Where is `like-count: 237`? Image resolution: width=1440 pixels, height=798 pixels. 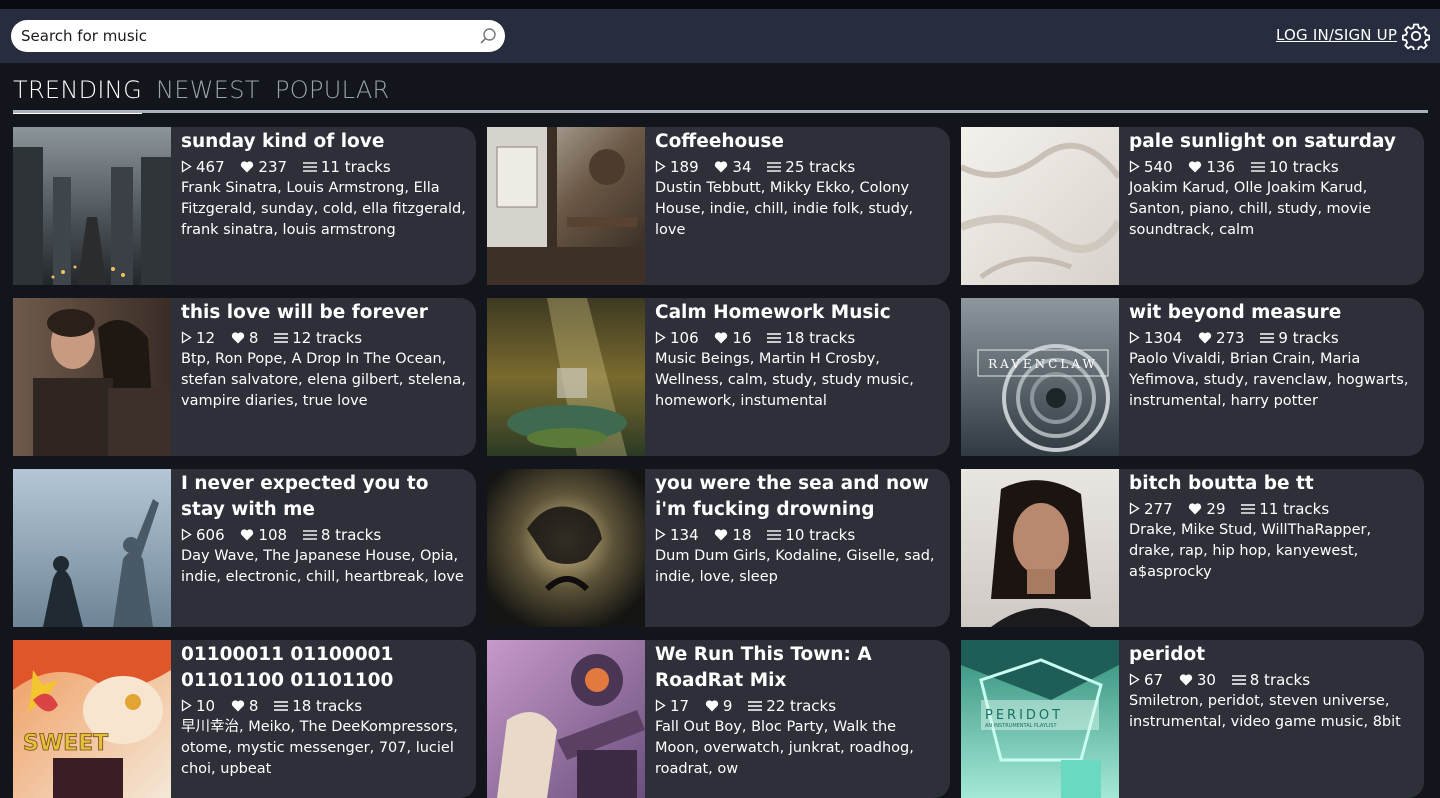 like-count: 237 is located at coordinates (273, 167).